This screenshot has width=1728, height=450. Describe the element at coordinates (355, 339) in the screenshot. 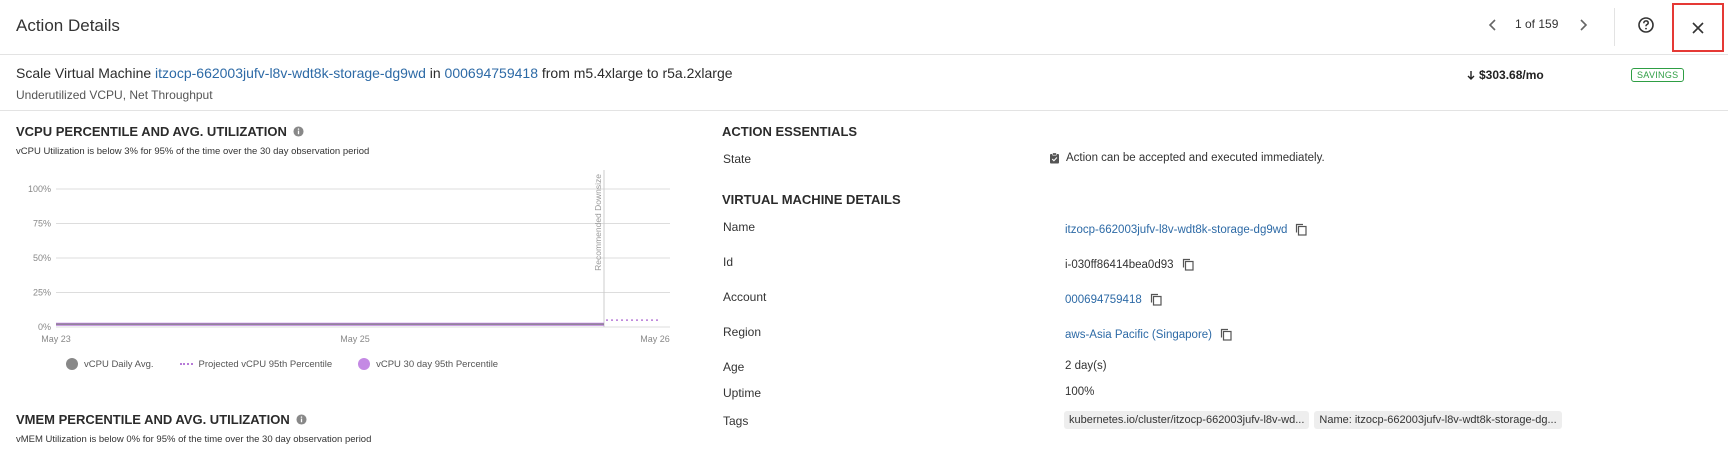

I see `x-tick-label: May 25` at that location.